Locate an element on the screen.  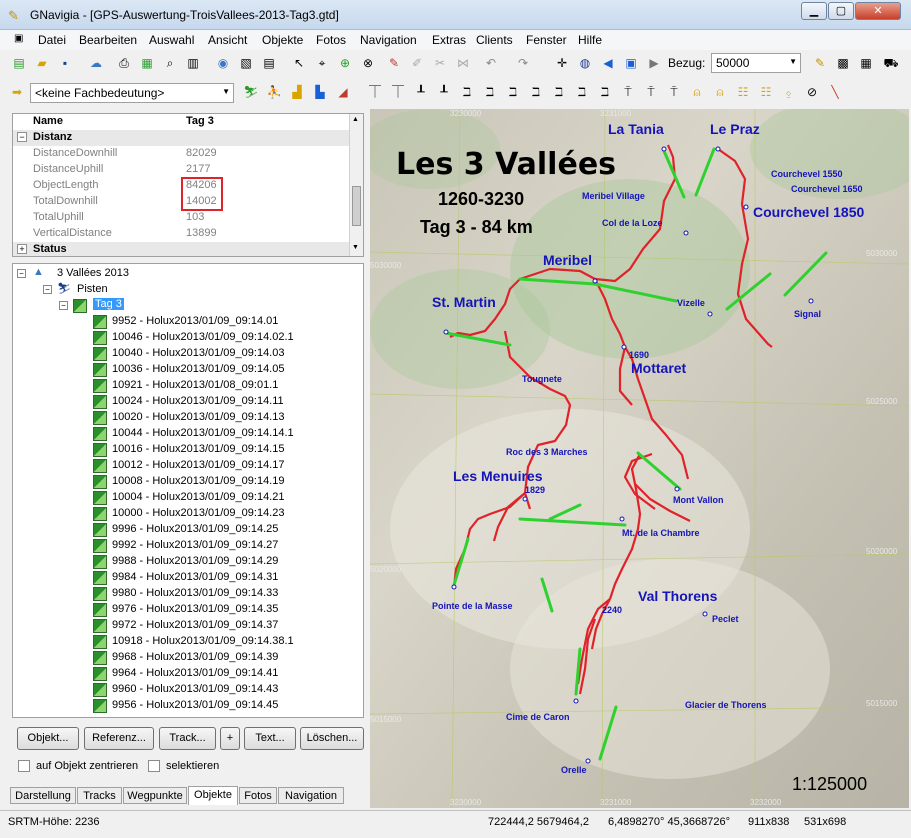
open-folder-icon: ▰ is located at coordinates (42, 63).